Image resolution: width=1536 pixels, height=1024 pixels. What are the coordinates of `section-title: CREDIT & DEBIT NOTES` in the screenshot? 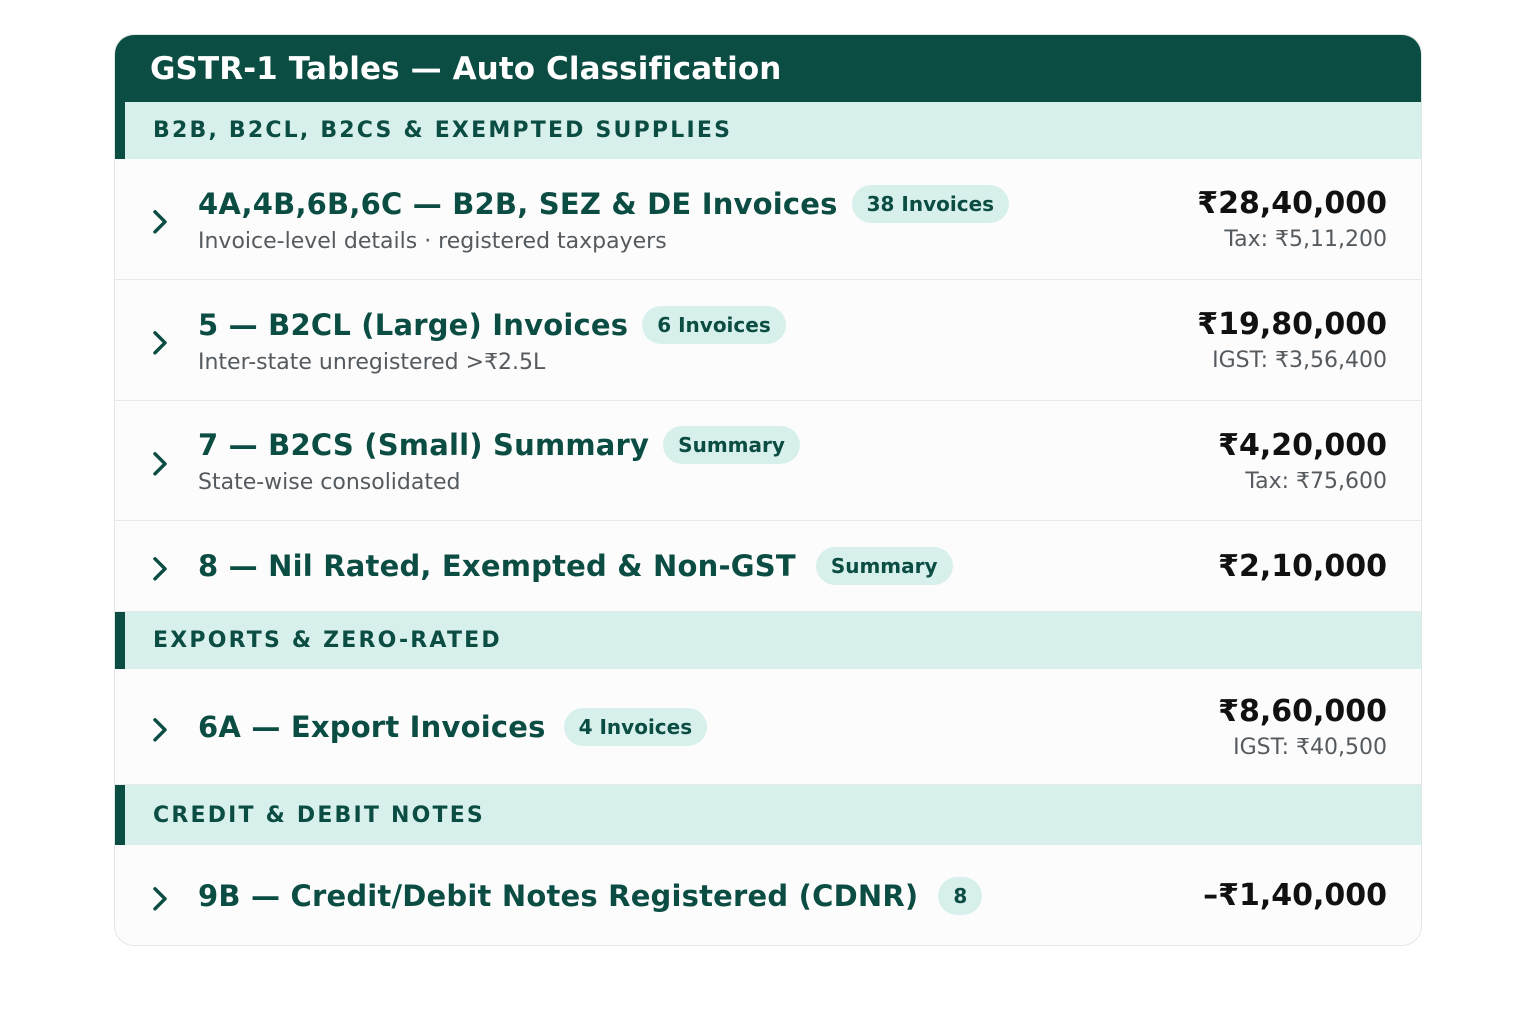 It's located at (319, 815).